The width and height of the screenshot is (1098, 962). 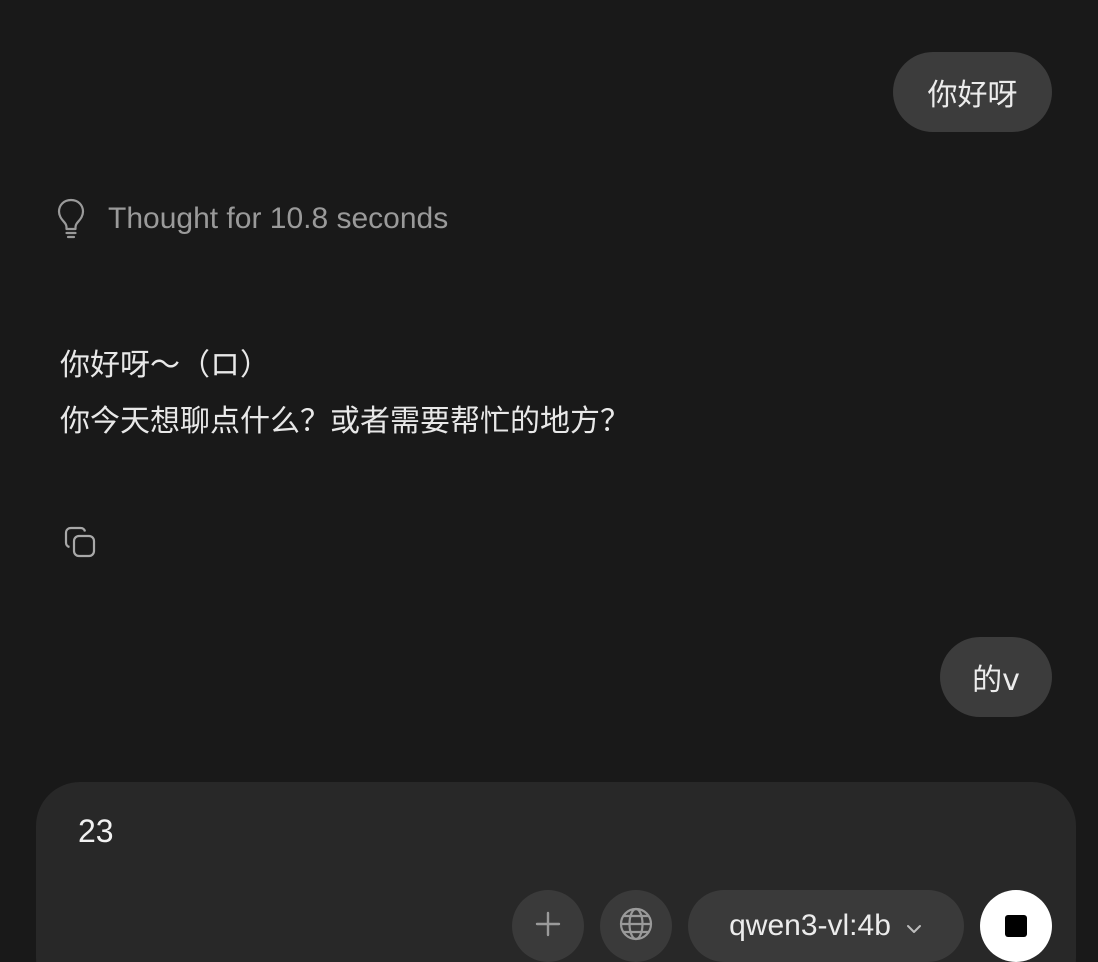 I want to click on stop-icon, so click(x=1016, y=926).